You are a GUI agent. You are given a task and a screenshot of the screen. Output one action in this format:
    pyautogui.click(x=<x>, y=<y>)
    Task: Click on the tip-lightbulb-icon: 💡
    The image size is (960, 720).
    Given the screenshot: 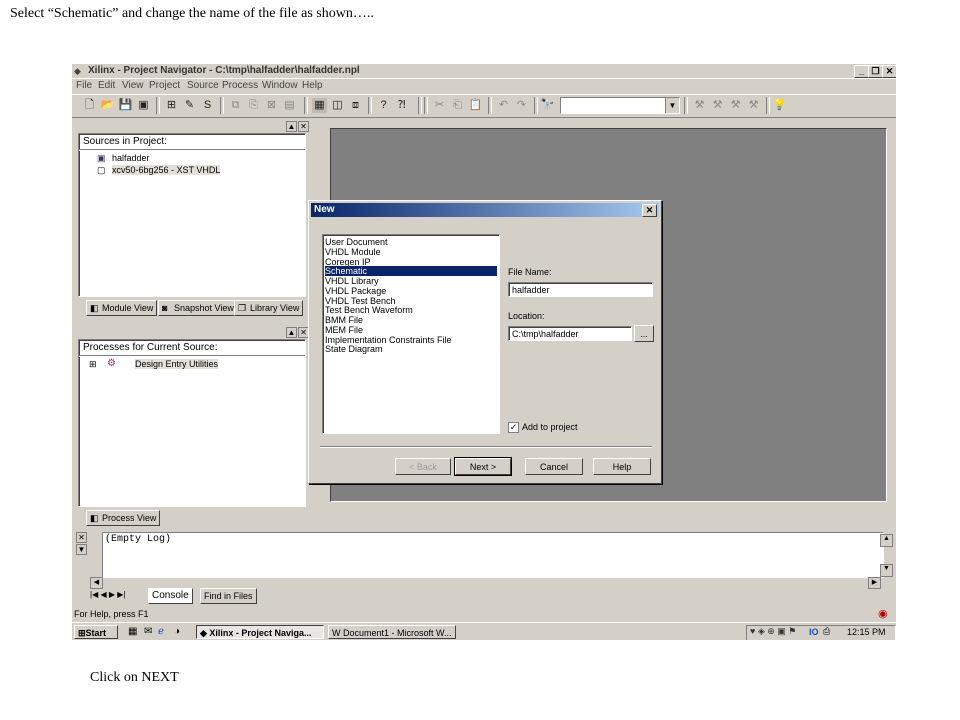 What is the action you would take?
    pyautogui.click(x=779, y=105)
    